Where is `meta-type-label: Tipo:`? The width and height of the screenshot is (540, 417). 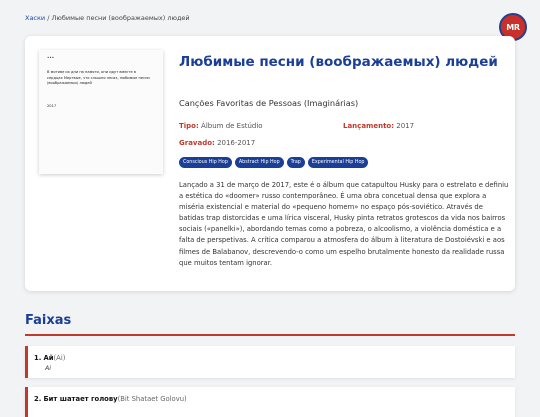
meta-type-label: Tipo: is located at coordinates (189, 126).